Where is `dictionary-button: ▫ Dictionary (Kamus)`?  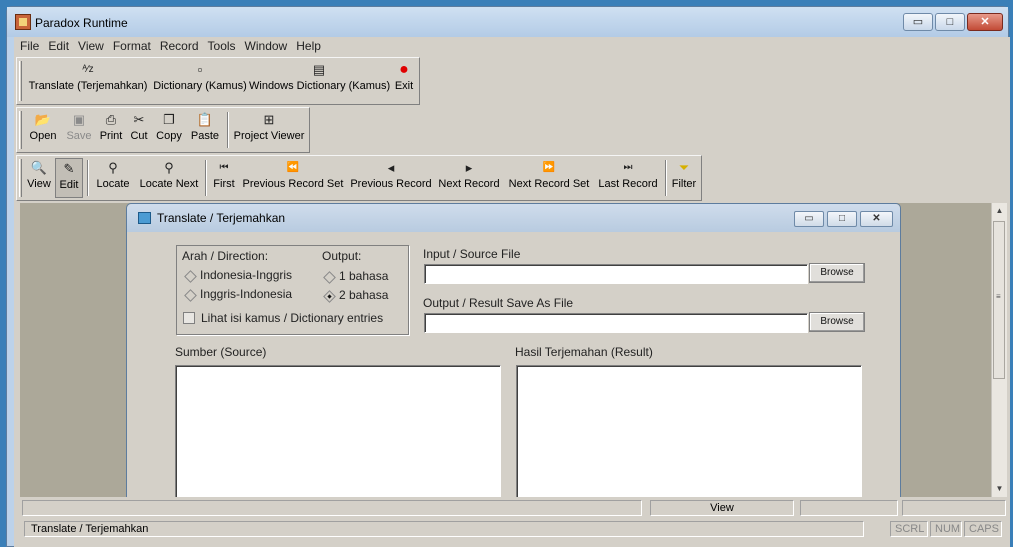 dictionary-button: ▫ Dictionary (Kamus) is located at coordinates (200, 80).